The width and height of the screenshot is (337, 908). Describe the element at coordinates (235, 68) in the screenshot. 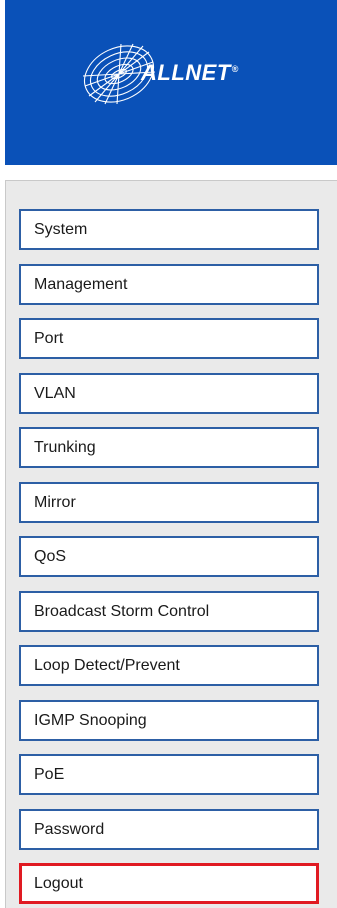

I see `registered-mark: ®` at that location.